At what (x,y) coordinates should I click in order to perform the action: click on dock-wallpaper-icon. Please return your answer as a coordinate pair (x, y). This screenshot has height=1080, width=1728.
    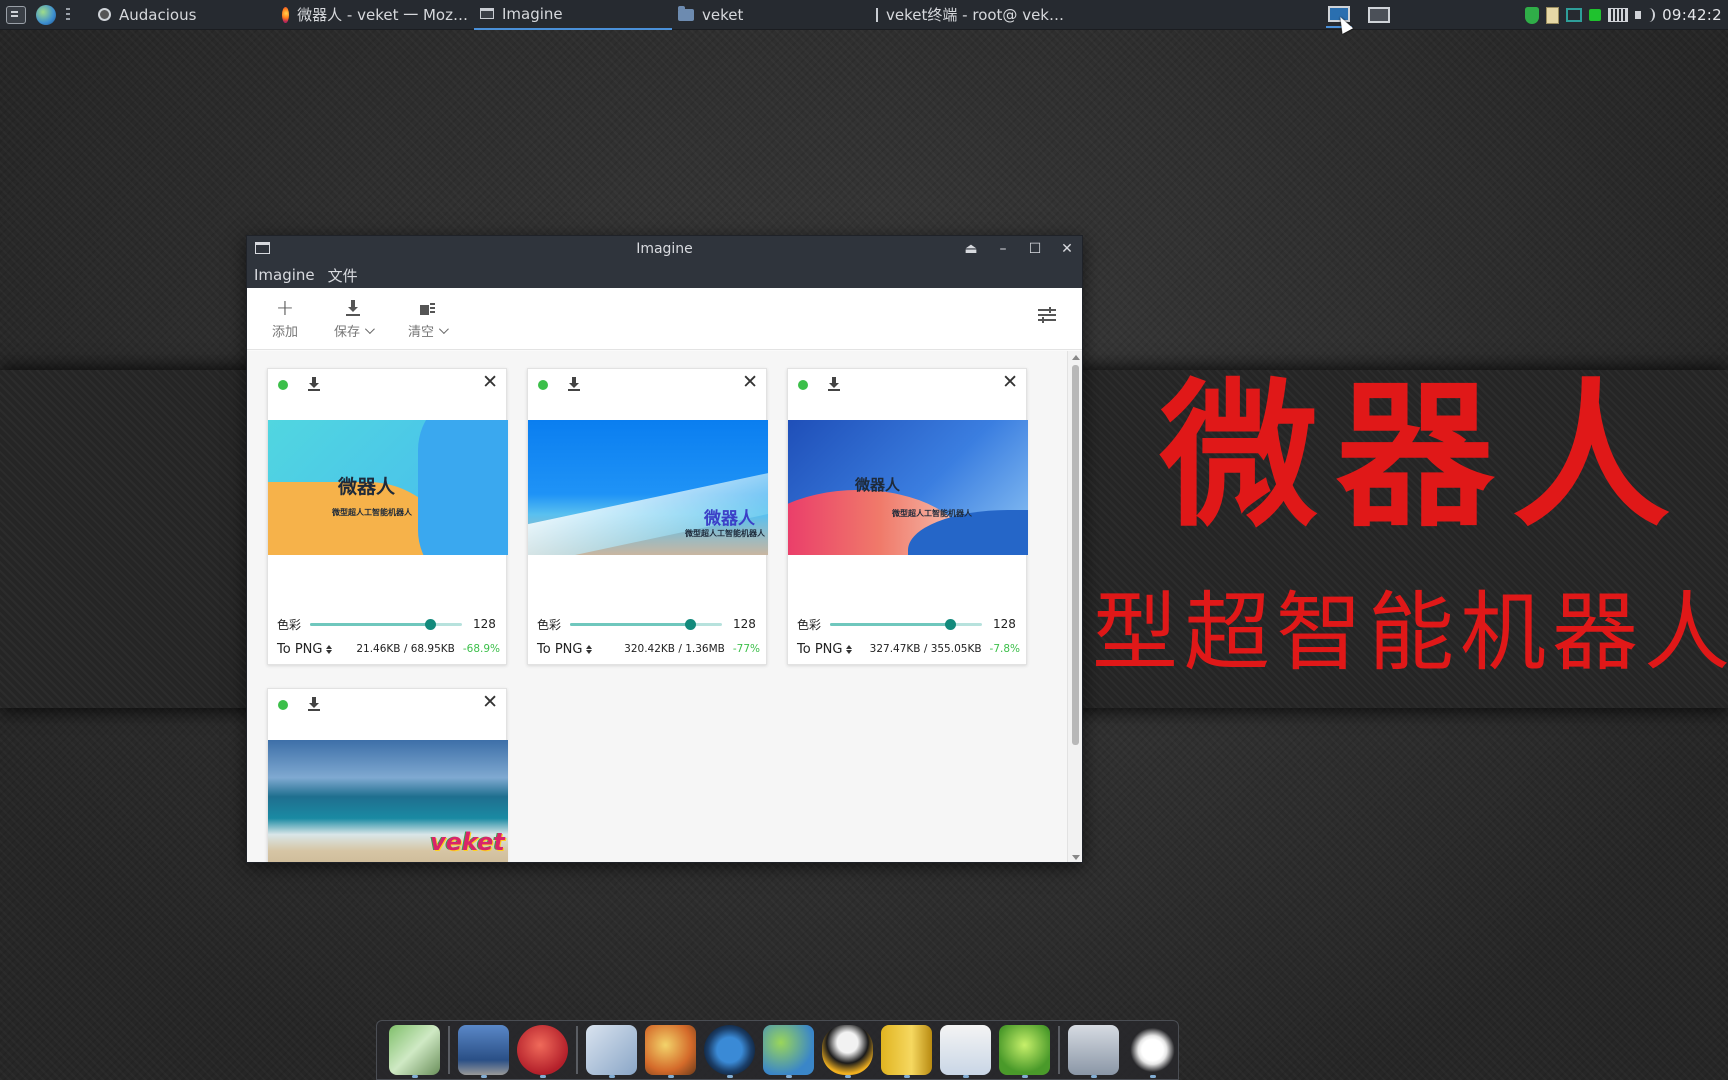
    Looking at the image, I should click on (415, 1051).